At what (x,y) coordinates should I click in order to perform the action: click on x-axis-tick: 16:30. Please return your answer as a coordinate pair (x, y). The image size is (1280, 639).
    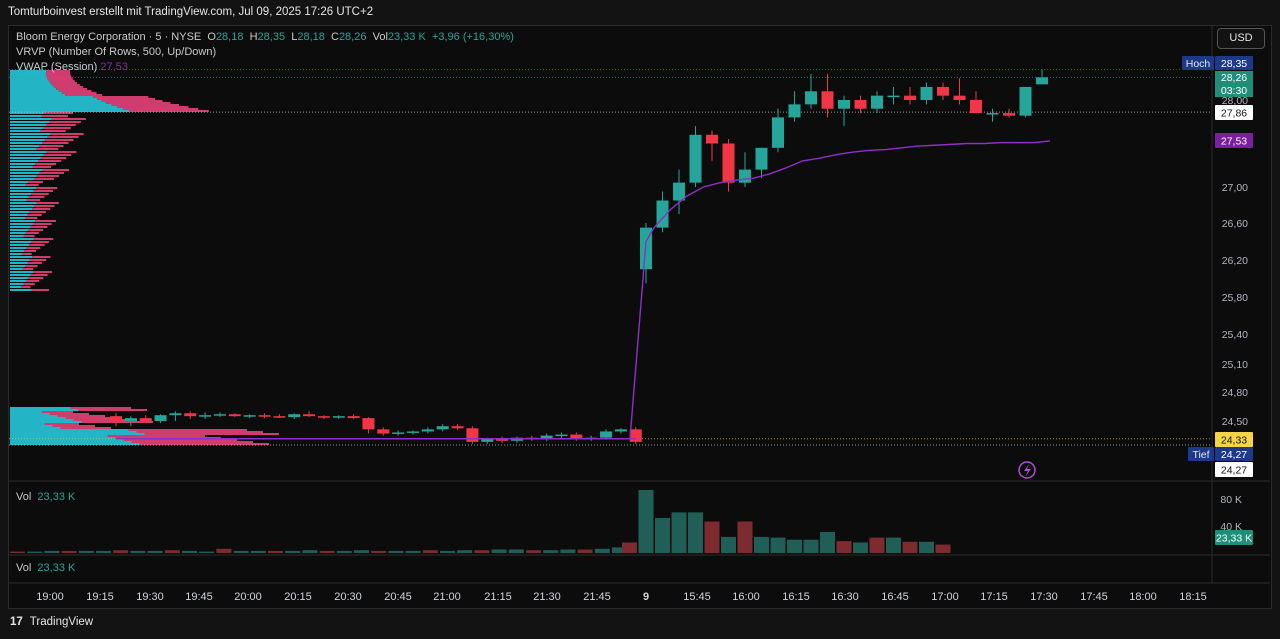
    Looking at the image, I should click on (845, 597).